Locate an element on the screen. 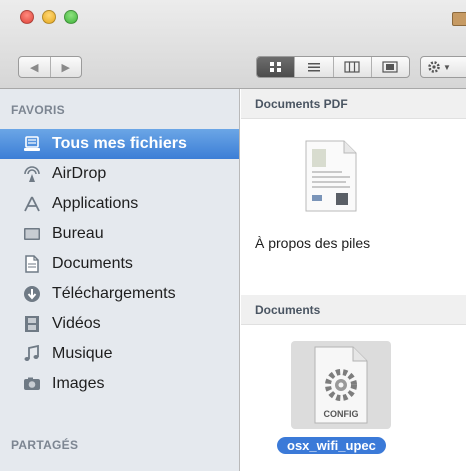  applications-icon is located at coordinates (32, 204).